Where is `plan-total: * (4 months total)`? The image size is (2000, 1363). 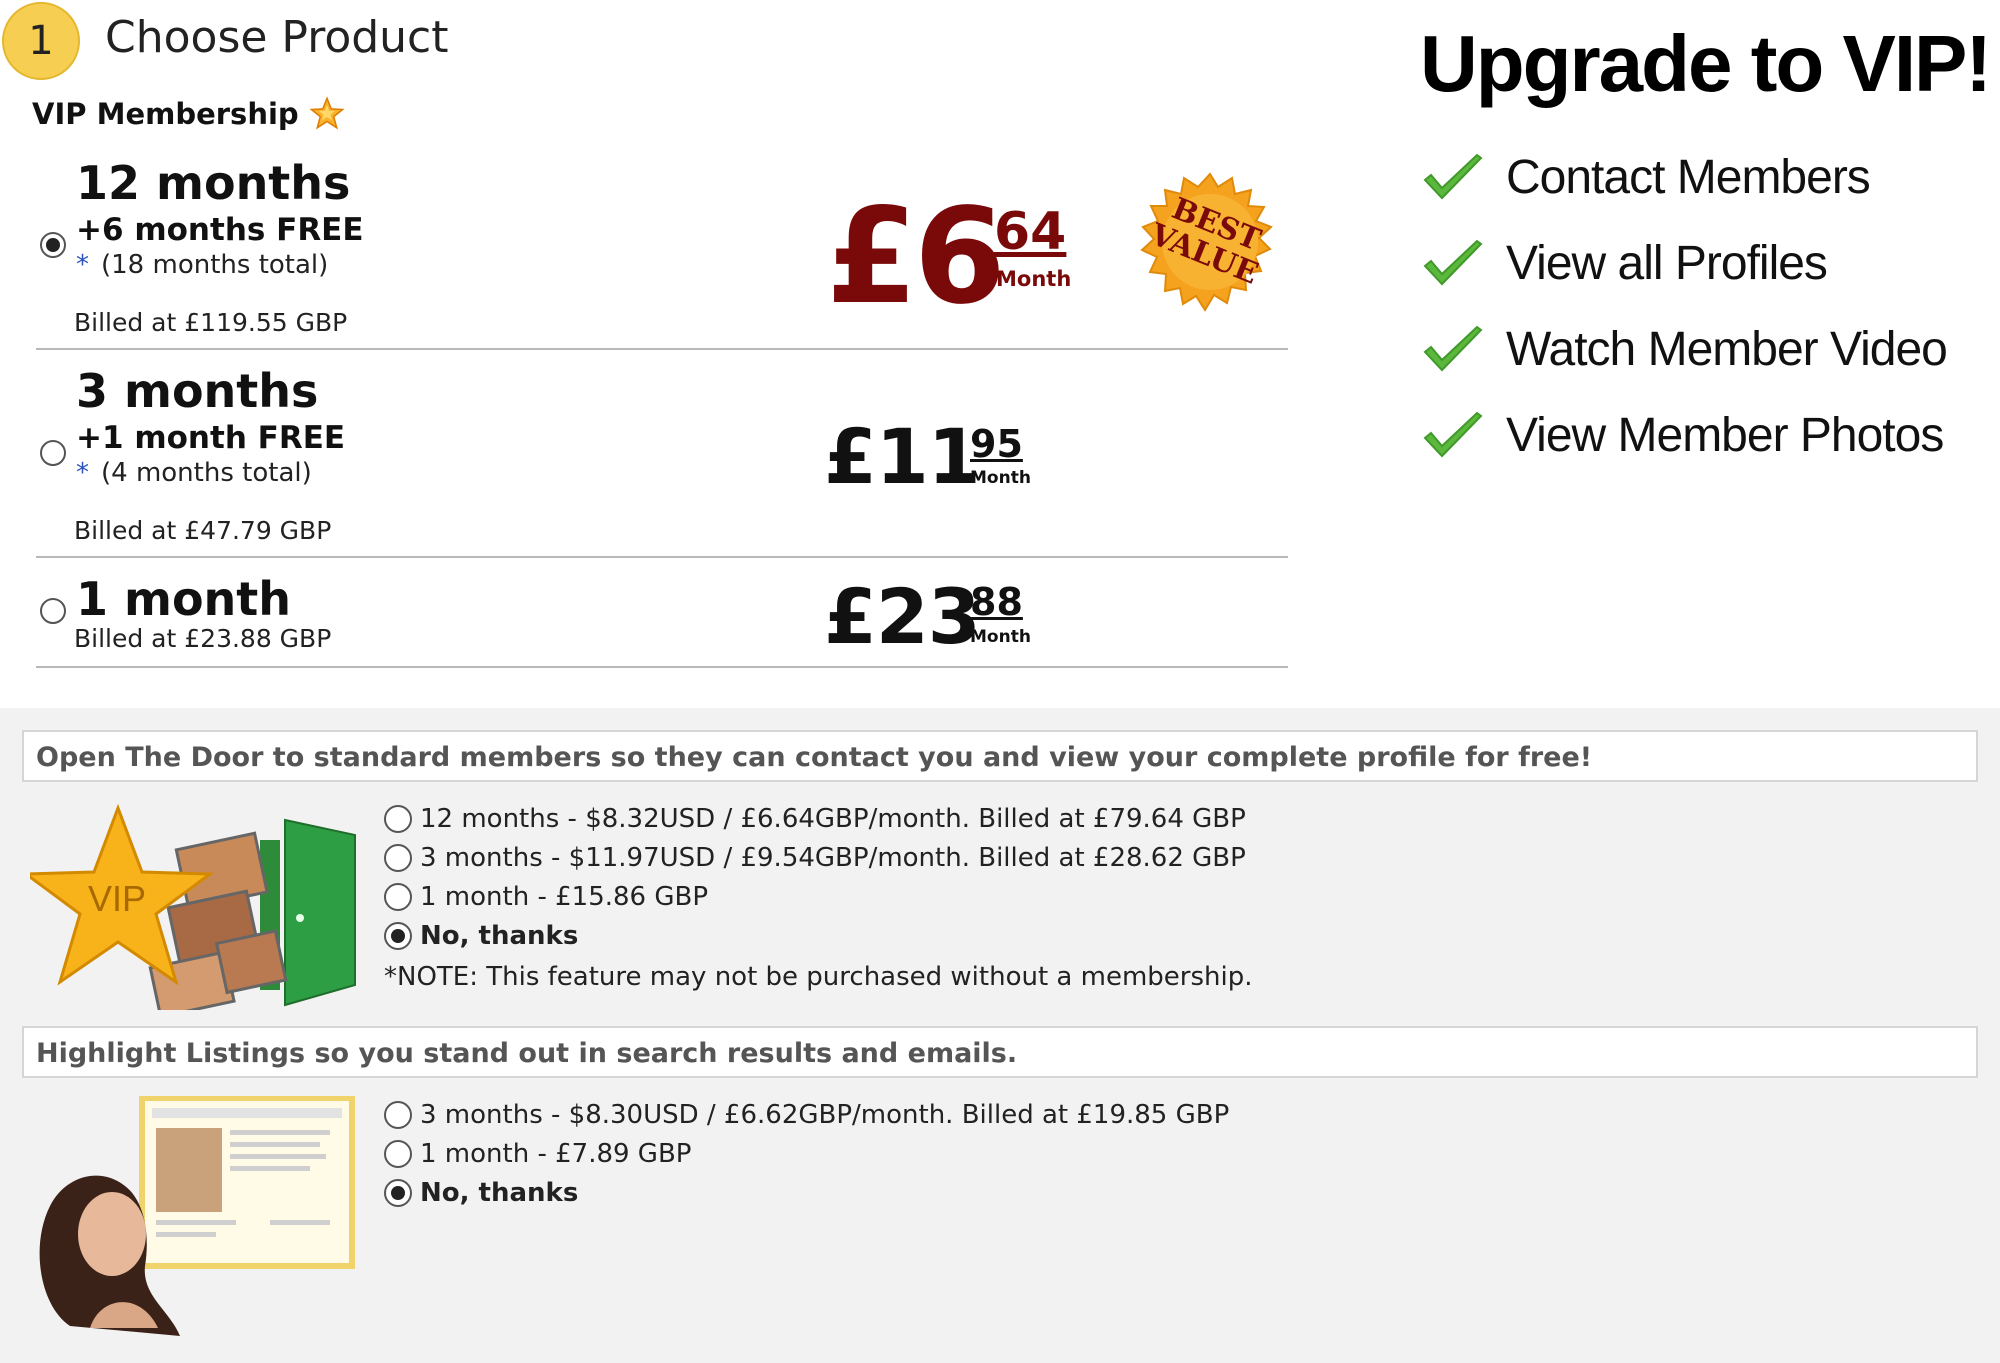 plan-total: * (4 months total) is located at coordinates (194, 473).